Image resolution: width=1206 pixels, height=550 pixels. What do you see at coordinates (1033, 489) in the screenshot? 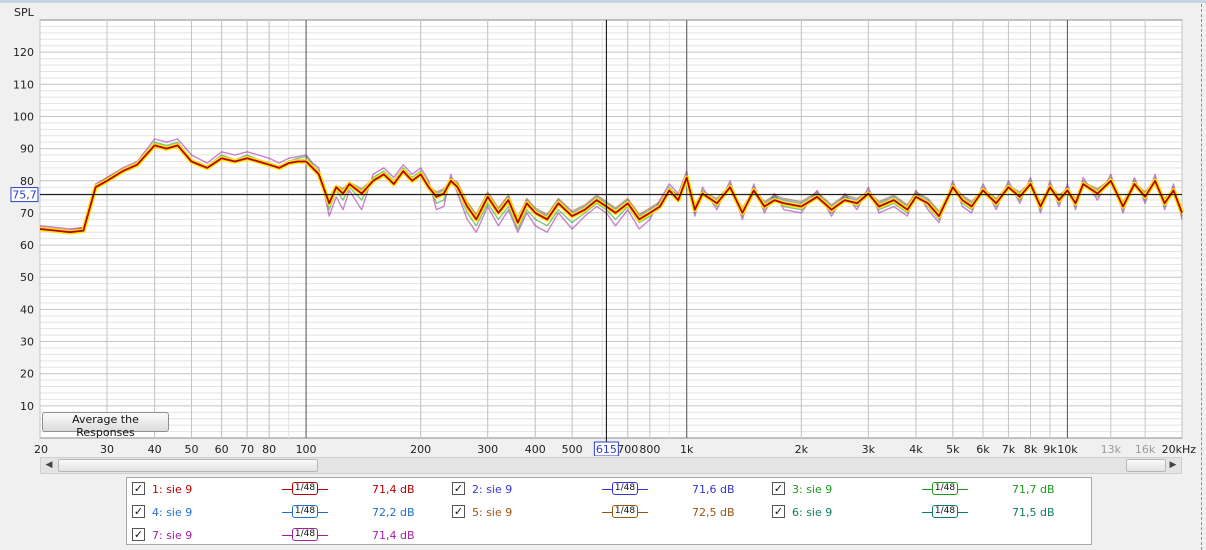
I see `series-level: 71,7 dB` at bounding box center [1033, 489].